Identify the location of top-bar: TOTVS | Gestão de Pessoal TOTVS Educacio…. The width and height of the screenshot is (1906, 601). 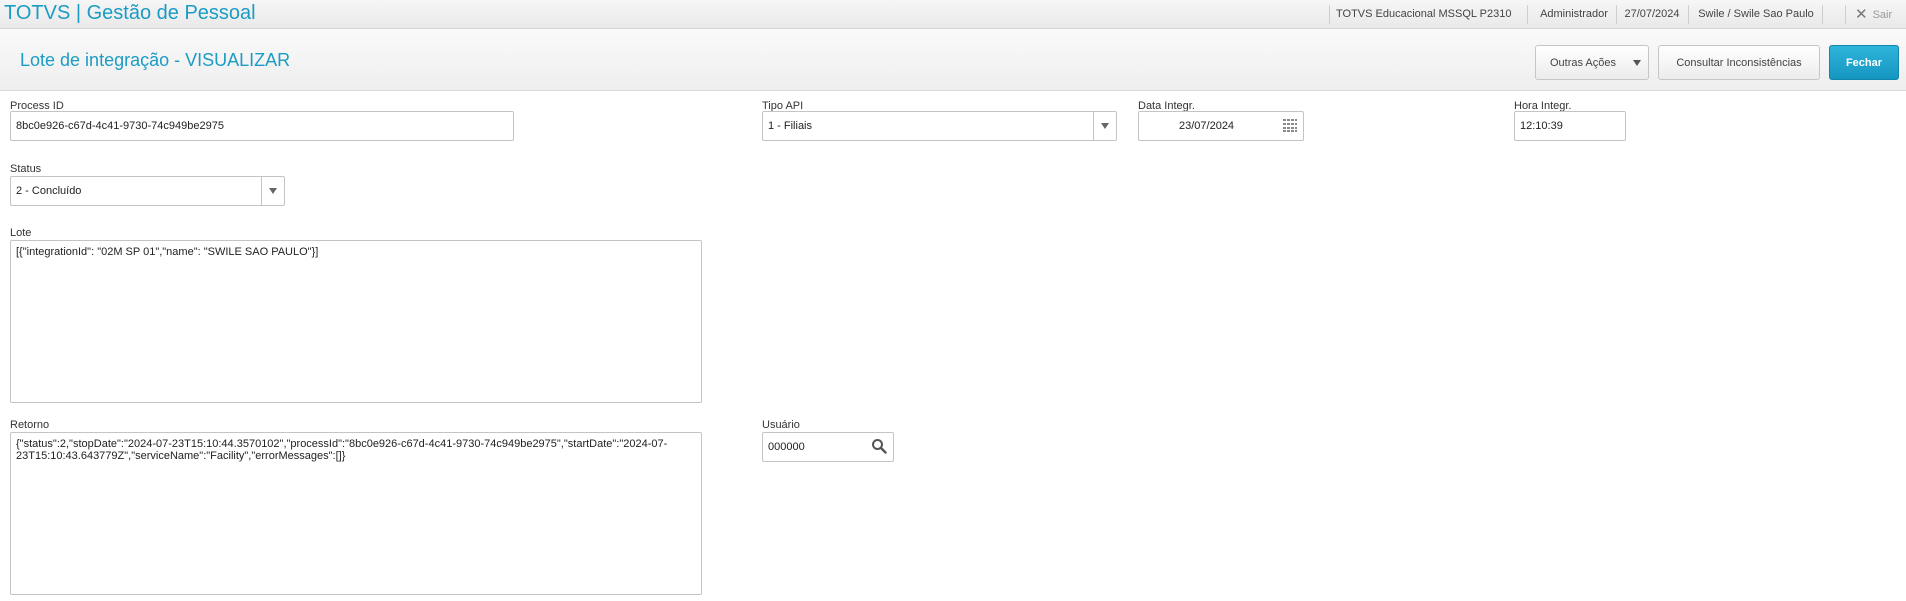
(953, 14).